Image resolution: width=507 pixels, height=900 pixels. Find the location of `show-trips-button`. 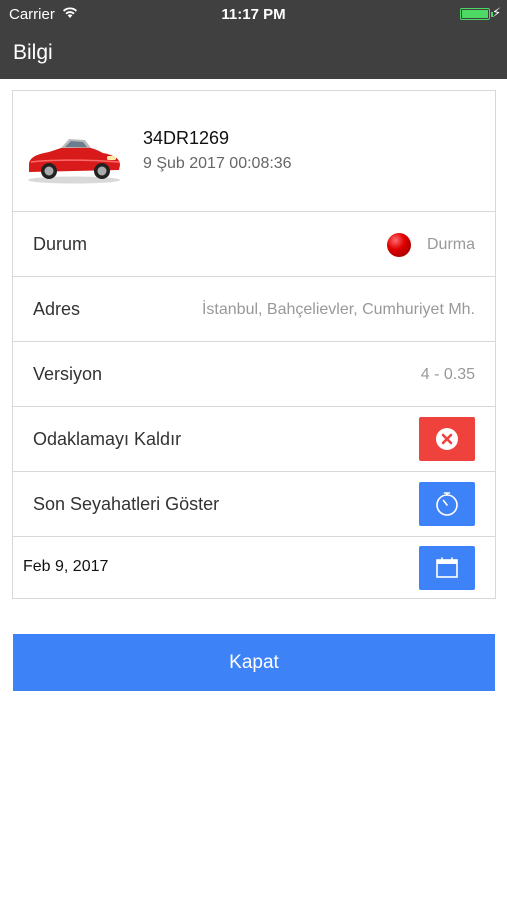

show-trips-button is located at coordinates (447, 504).